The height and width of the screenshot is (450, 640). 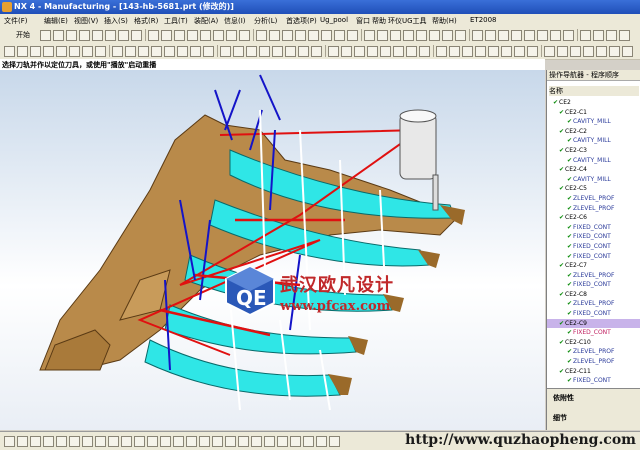 I want to click on tree-program-group: ✔CE2-C9, so click(x=593, y=323).